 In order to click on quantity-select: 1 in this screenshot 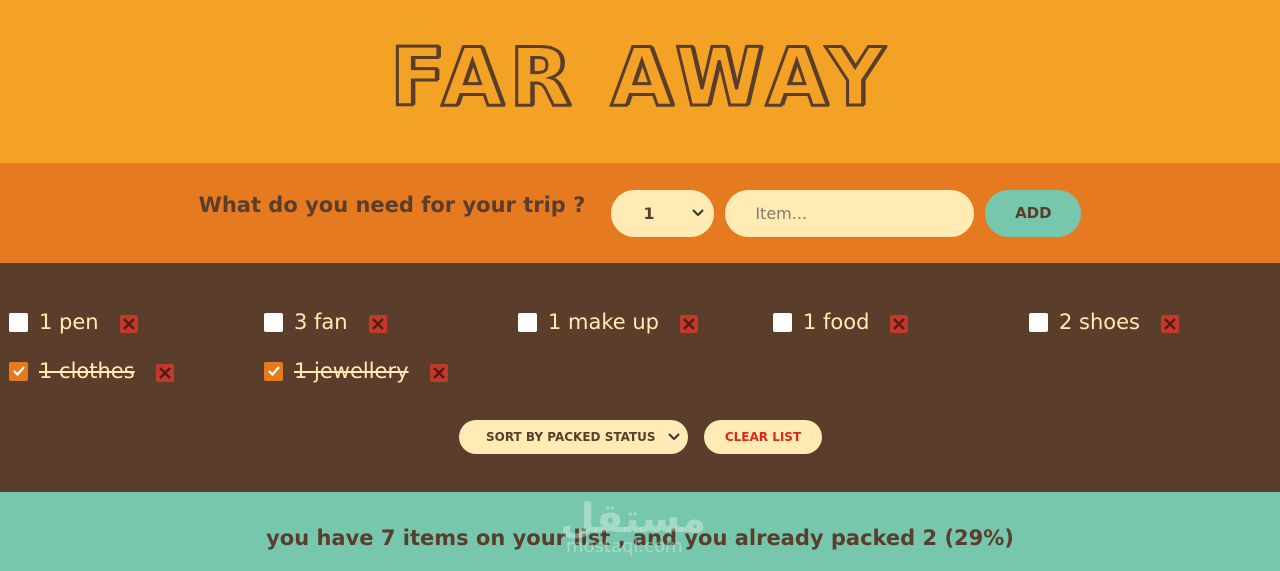, I will do `click(663, 213)`.